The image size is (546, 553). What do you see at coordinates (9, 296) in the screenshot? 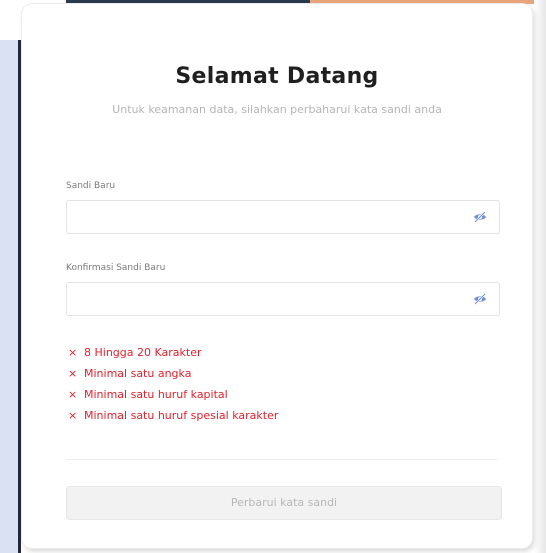
I see `background-panel` at bounding box center [9, 296].